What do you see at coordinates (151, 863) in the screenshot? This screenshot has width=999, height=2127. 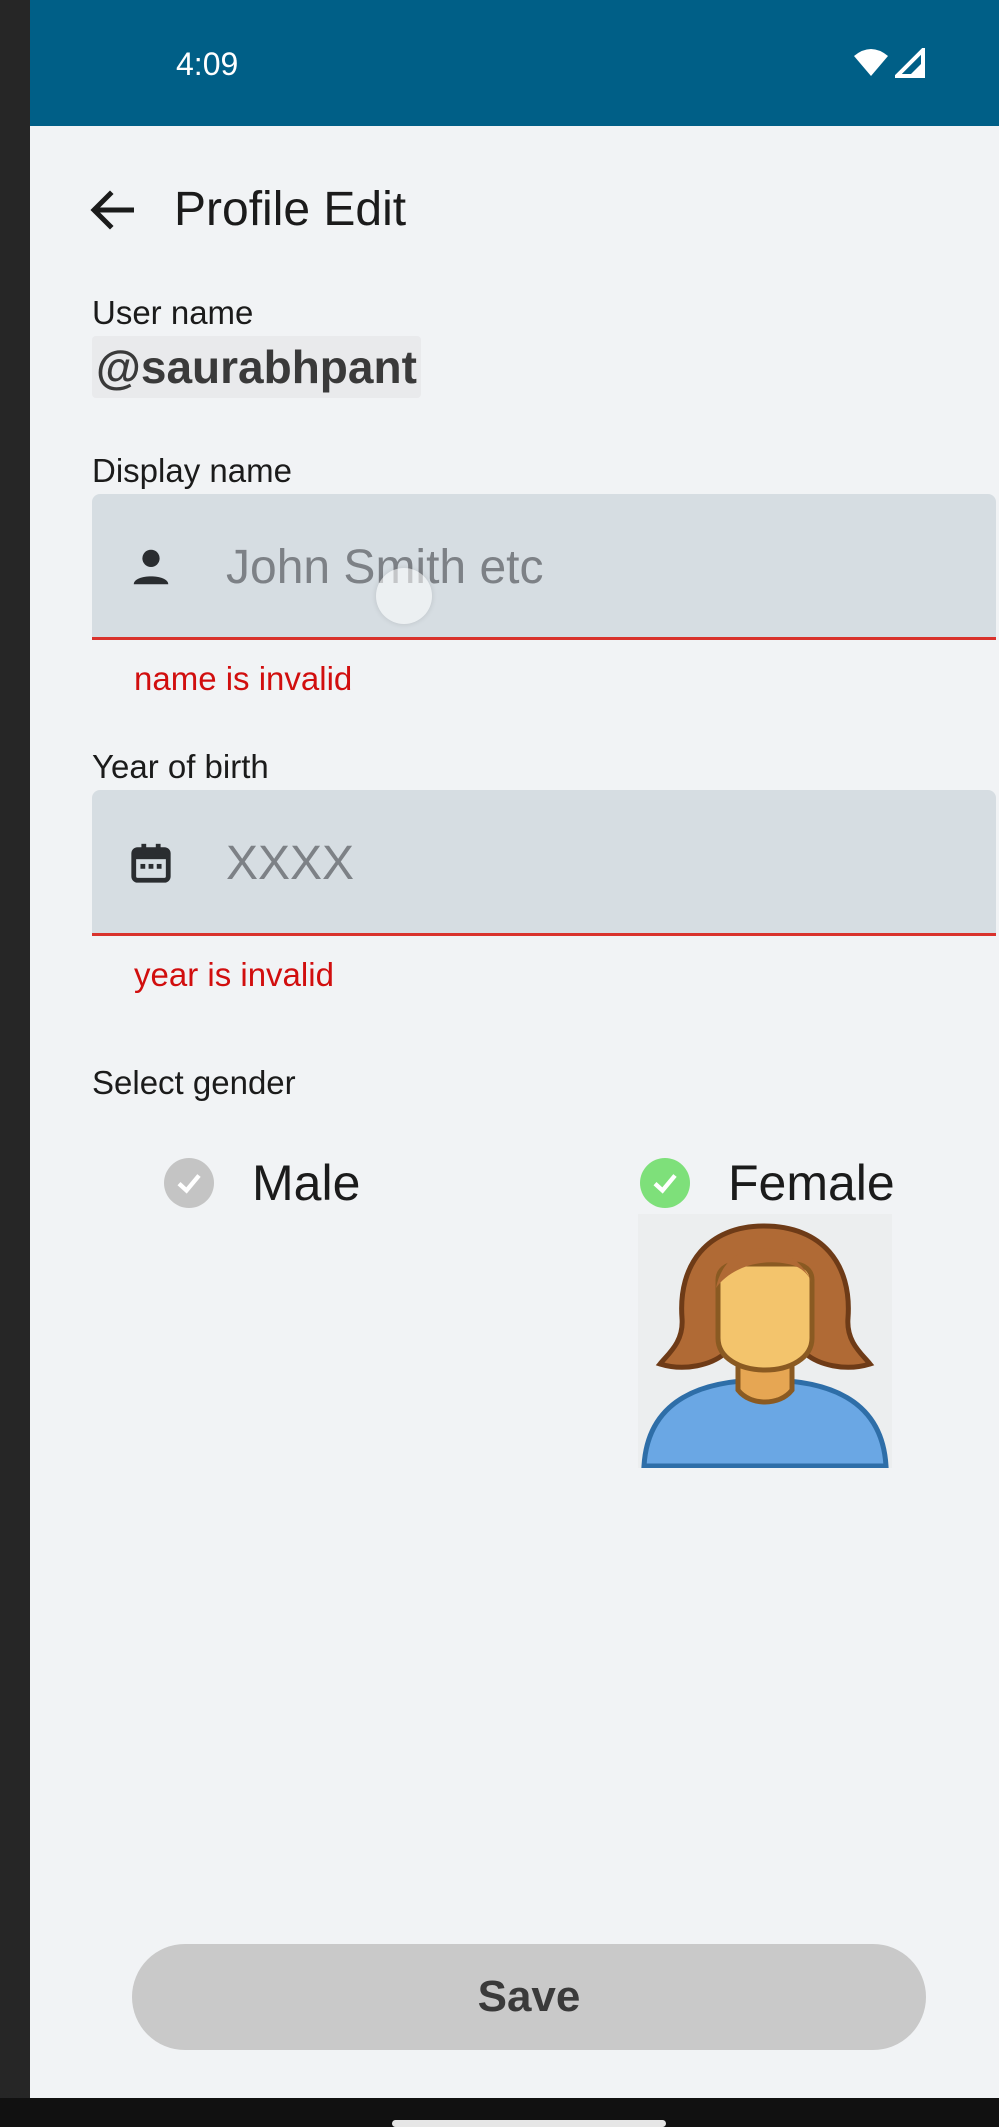 I see `calendar-icon` at bounding box center [151, 863].